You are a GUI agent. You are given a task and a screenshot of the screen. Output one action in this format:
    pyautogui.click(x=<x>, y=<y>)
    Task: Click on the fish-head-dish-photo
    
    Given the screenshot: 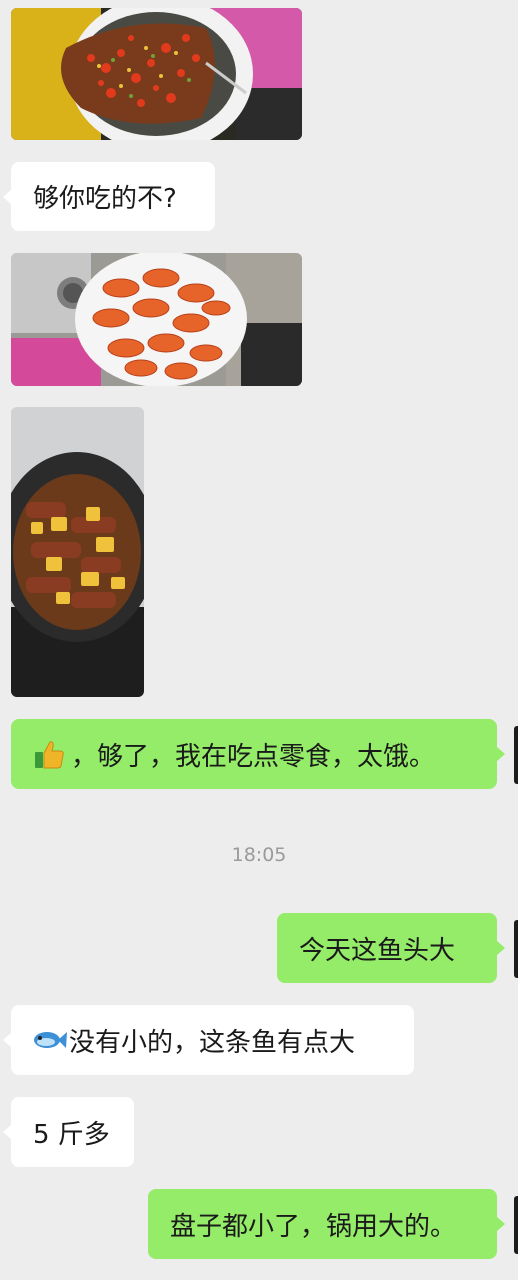 What is the action you would take?
    pyautogui.click(x=156, y=74)
    